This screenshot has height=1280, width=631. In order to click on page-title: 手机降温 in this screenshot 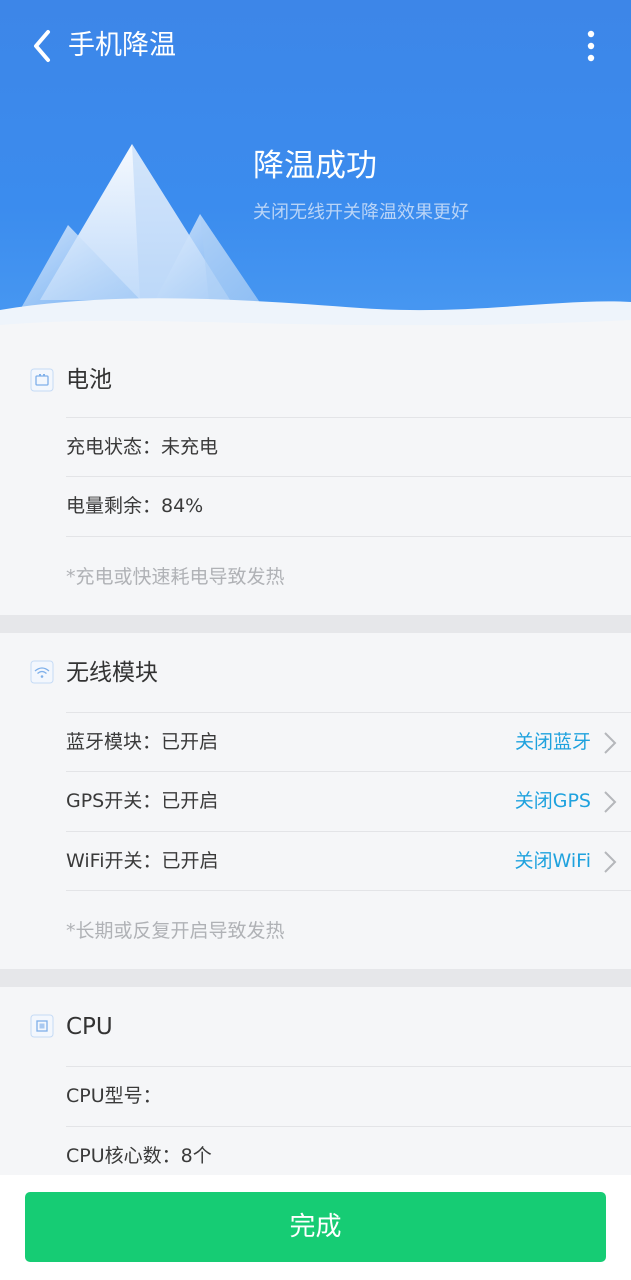, I will do `click(122, 45)`.